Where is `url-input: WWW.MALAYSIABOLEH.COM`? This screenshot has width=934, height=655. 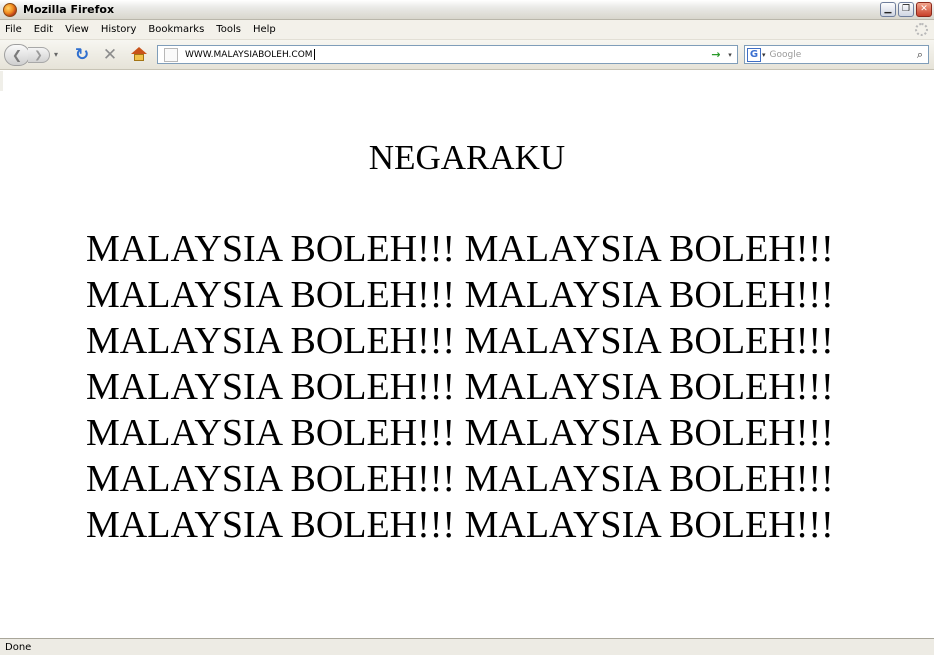
url-input: WWW.MALAYSIABOLEH.COM is located at coordinates (447, 54).